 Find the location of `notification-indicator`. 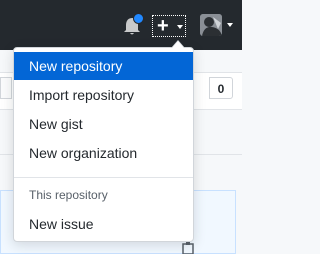

notification-indicator is located at coordinates (138, 18).